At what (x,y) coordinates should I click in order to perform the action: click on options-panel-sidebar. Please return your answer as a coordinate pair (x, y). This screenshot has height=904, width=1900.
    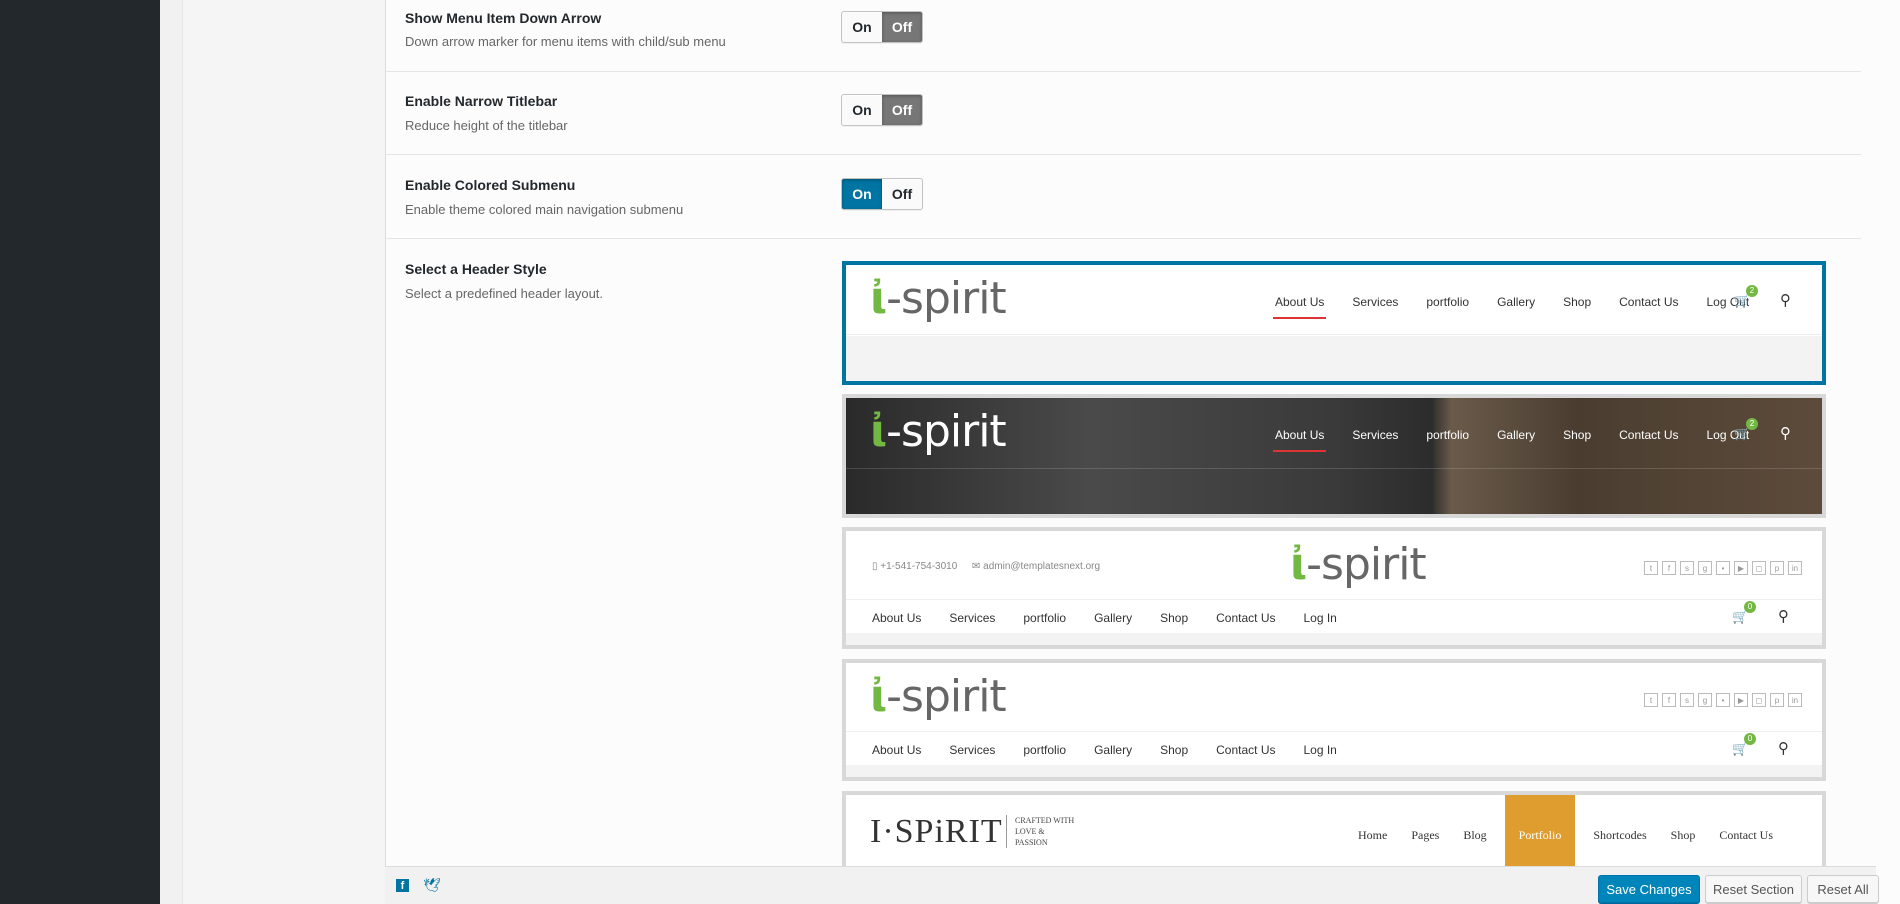
    Looking at the image, I should click on (284, 452).